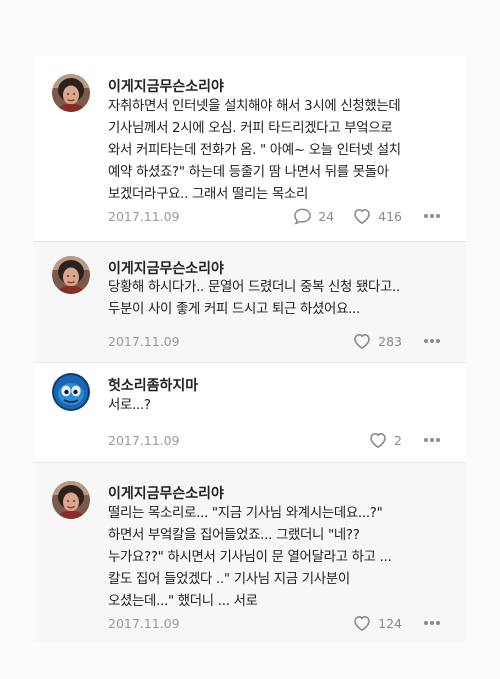  Describe the element at coordinates (153, 385) in the screenshot. I see `username: 헛소리좀하지마` at that location.